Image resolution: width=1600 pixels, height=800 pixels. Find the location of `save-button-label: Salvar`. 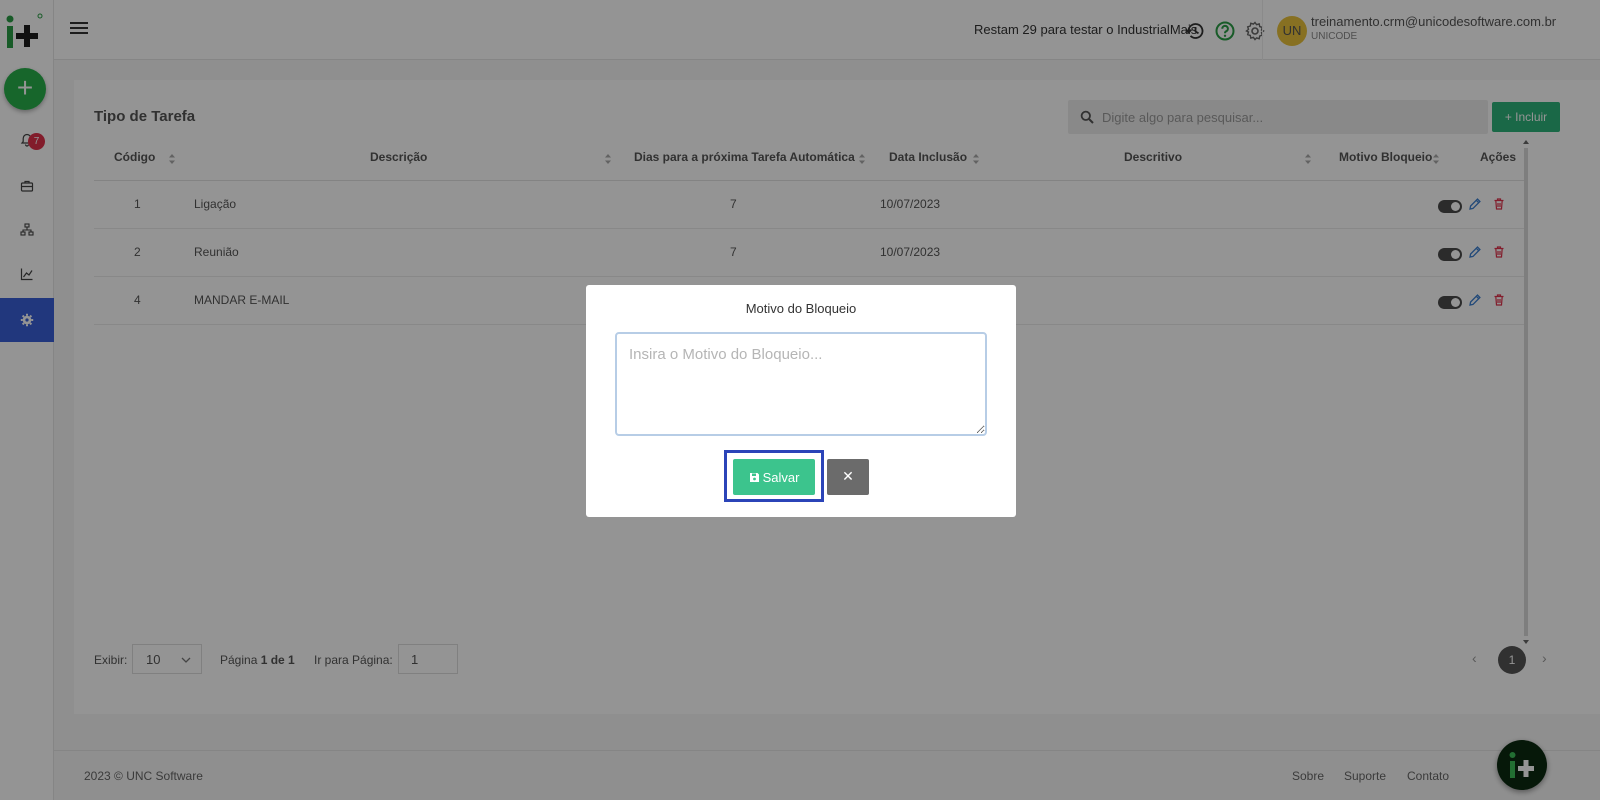

save-button-label: Salvar is located at coordinates (781, 477).